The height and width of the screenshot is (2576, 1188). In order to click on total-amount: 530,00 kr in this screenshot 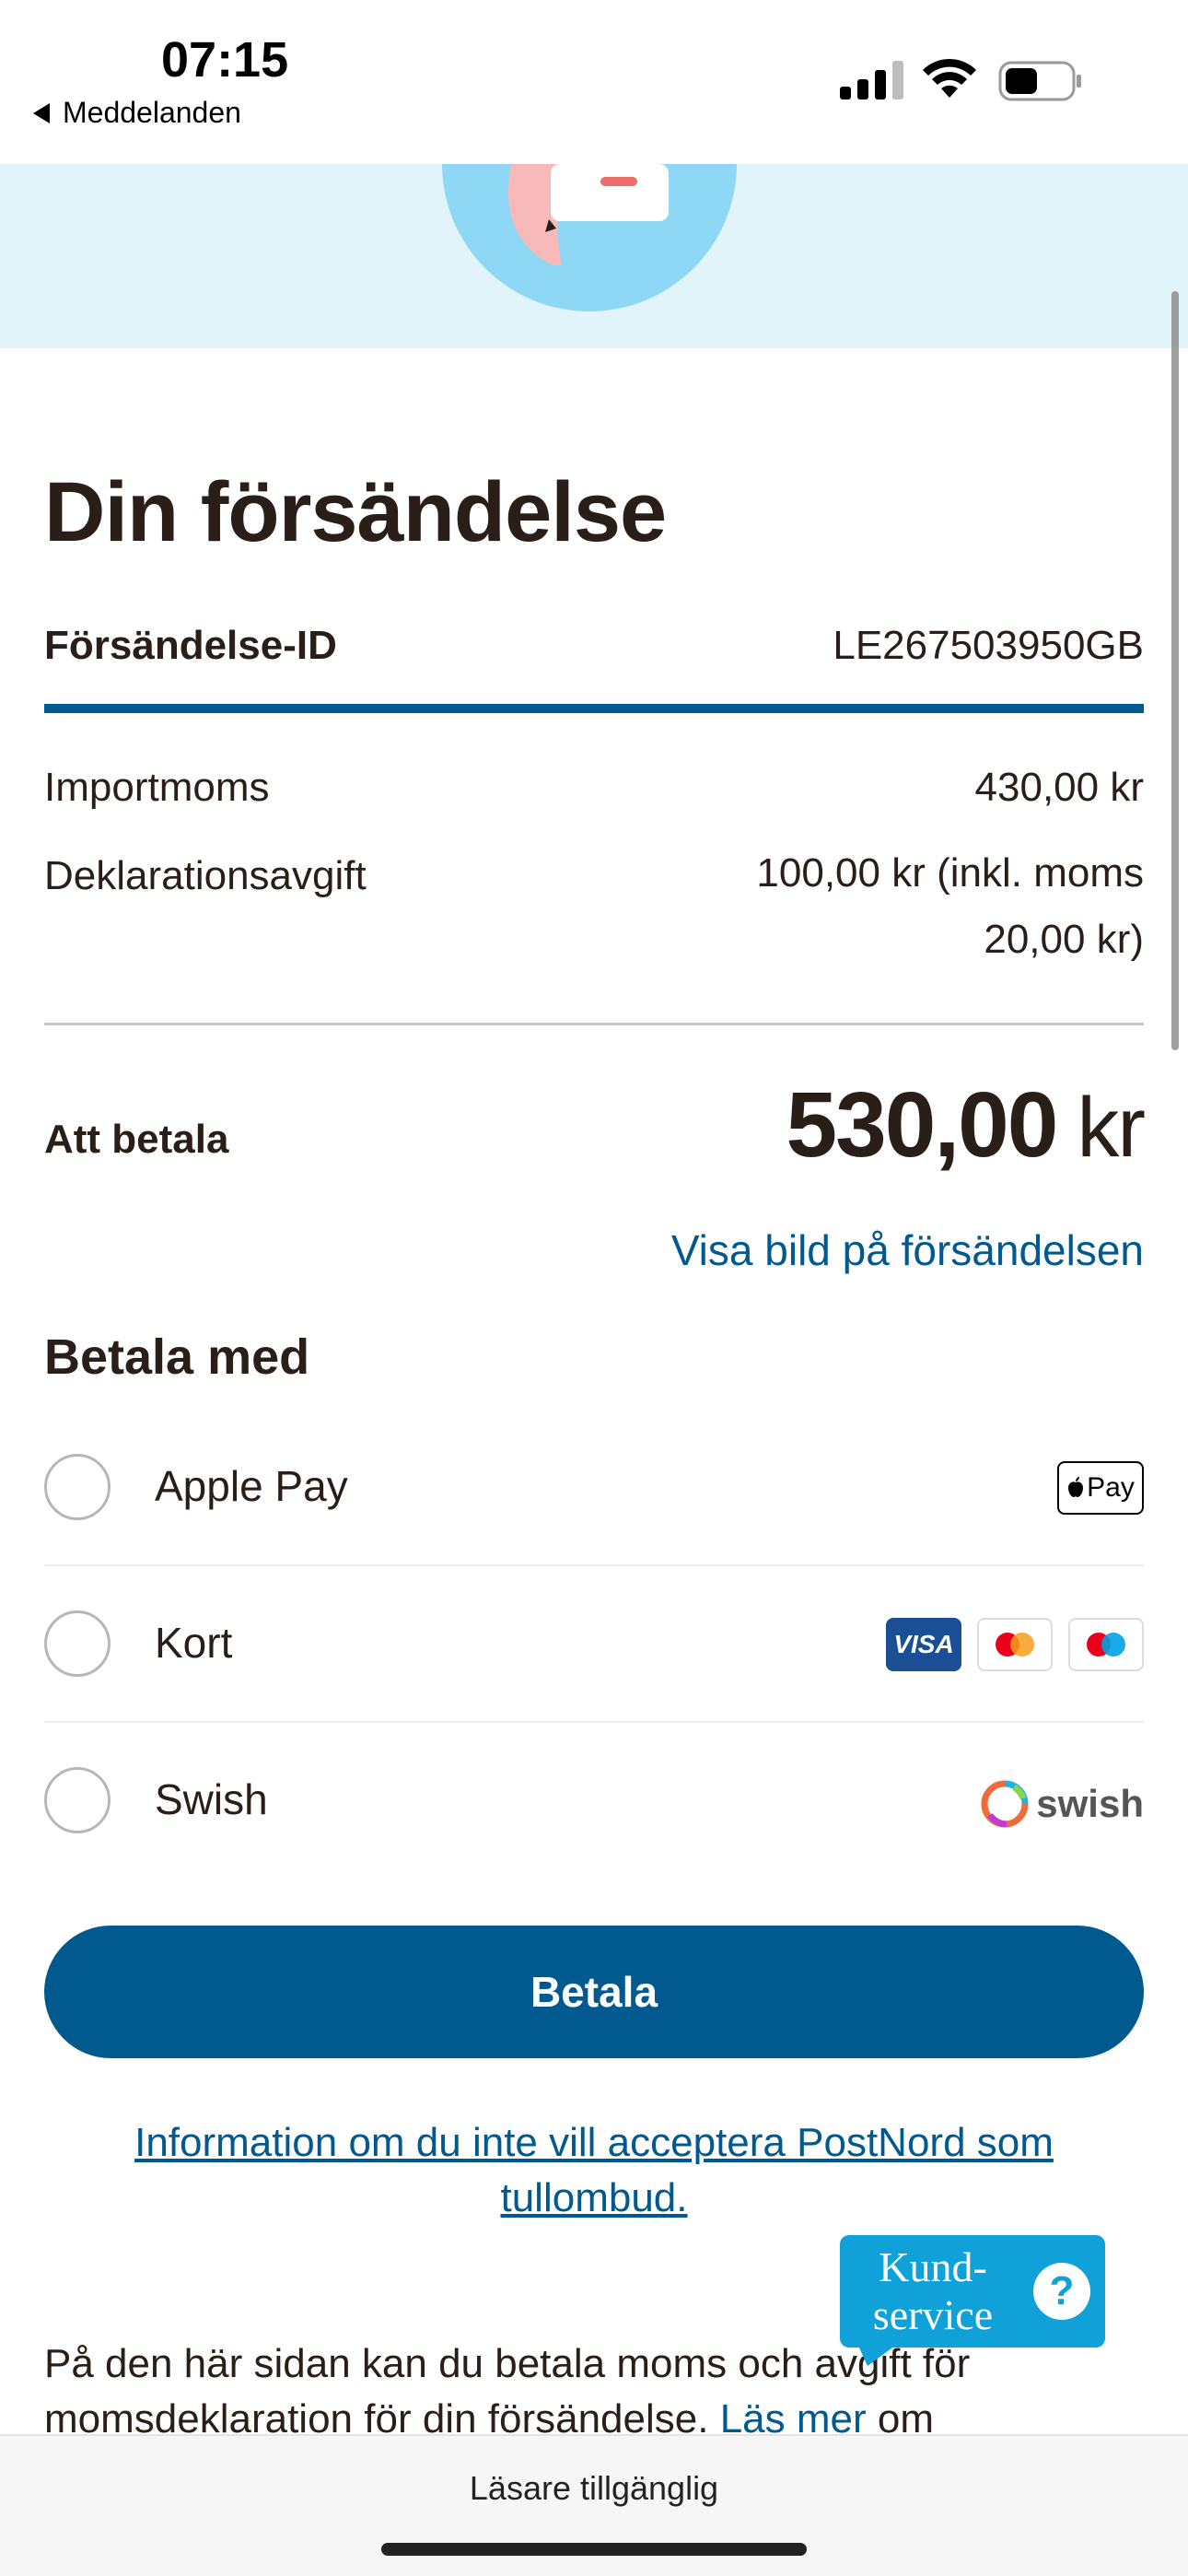, I will do `click(966, 1125)`.